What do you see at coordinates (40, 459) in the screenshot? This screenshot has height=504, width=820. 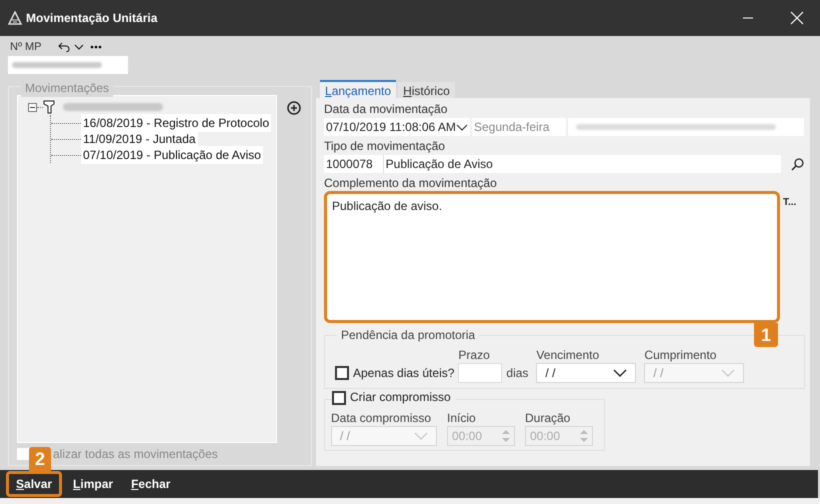 I see `callout-badge: 2` at bounding box center [40, 459].